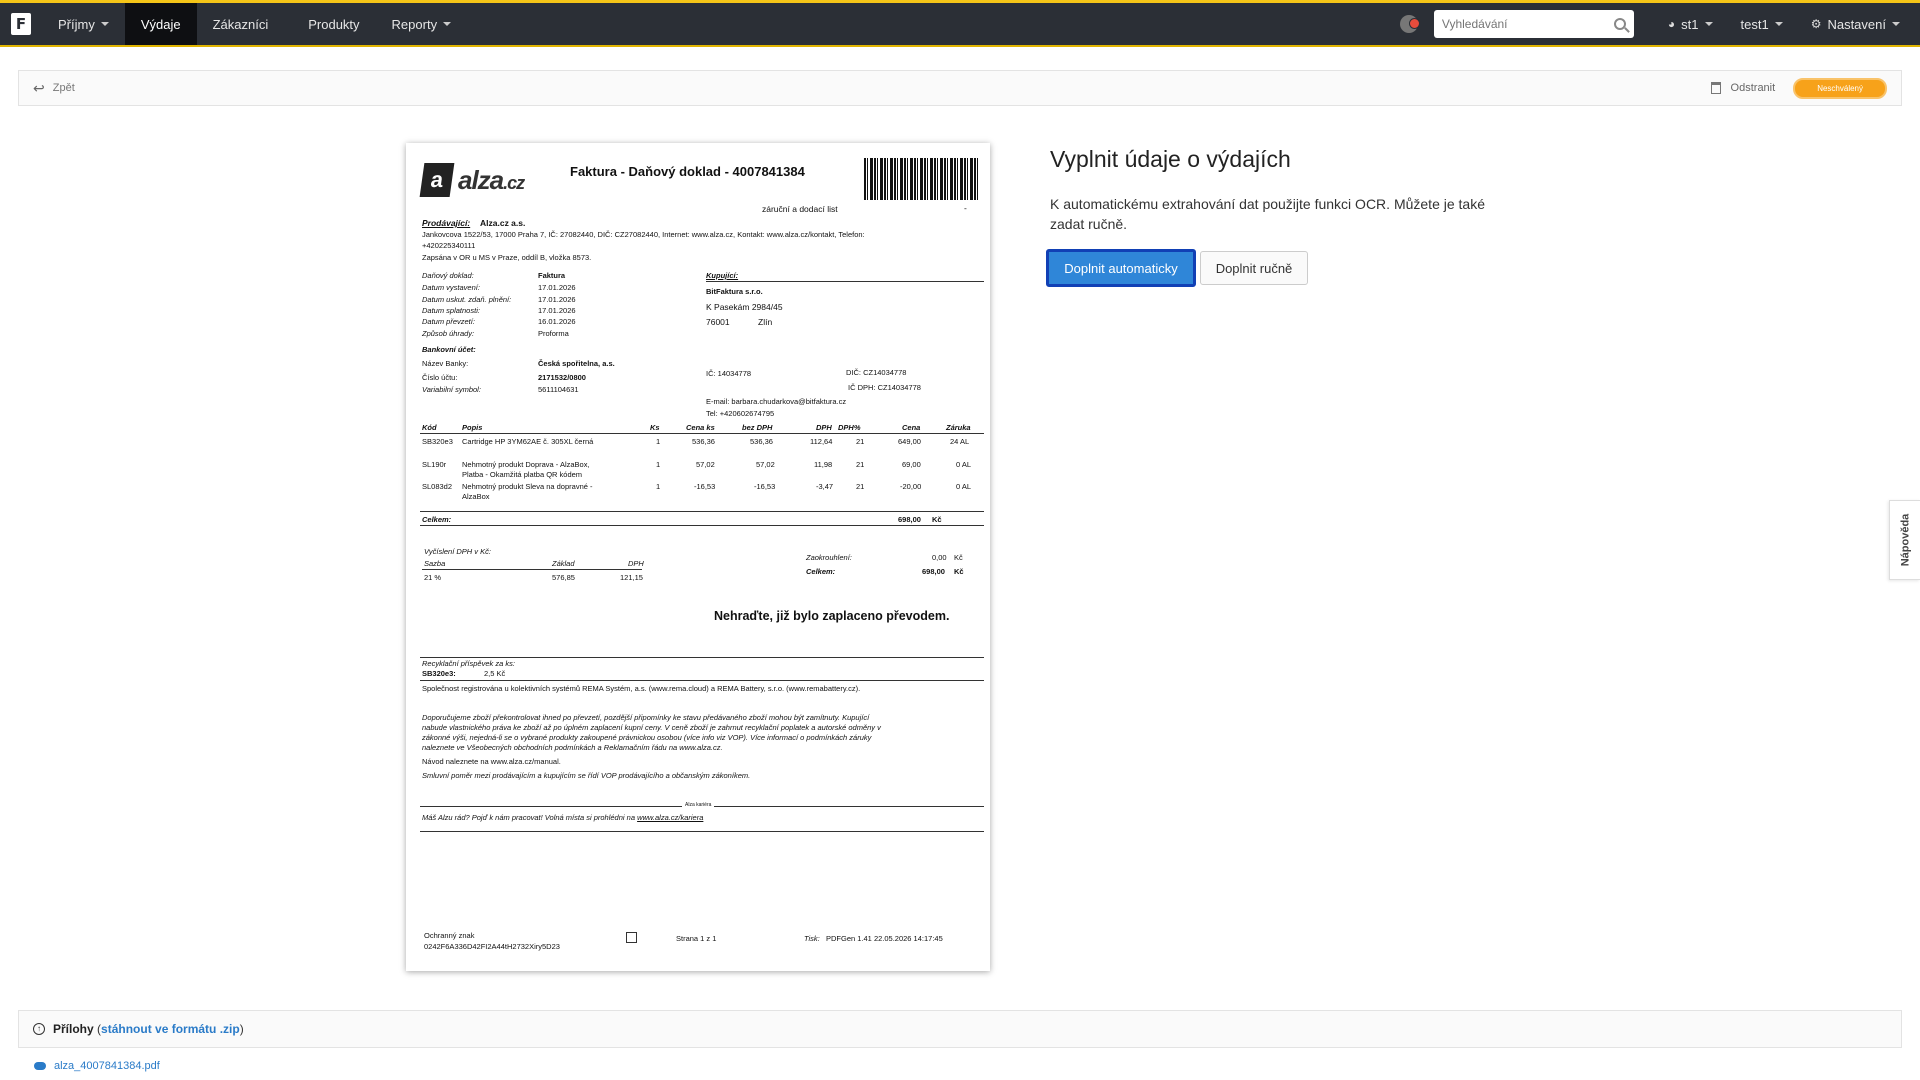  Describe the element at coordinates (960, 88) in the screenshot. I see `action-toolbar: ↩ Zpět Odstranit Neschválený` at that location.